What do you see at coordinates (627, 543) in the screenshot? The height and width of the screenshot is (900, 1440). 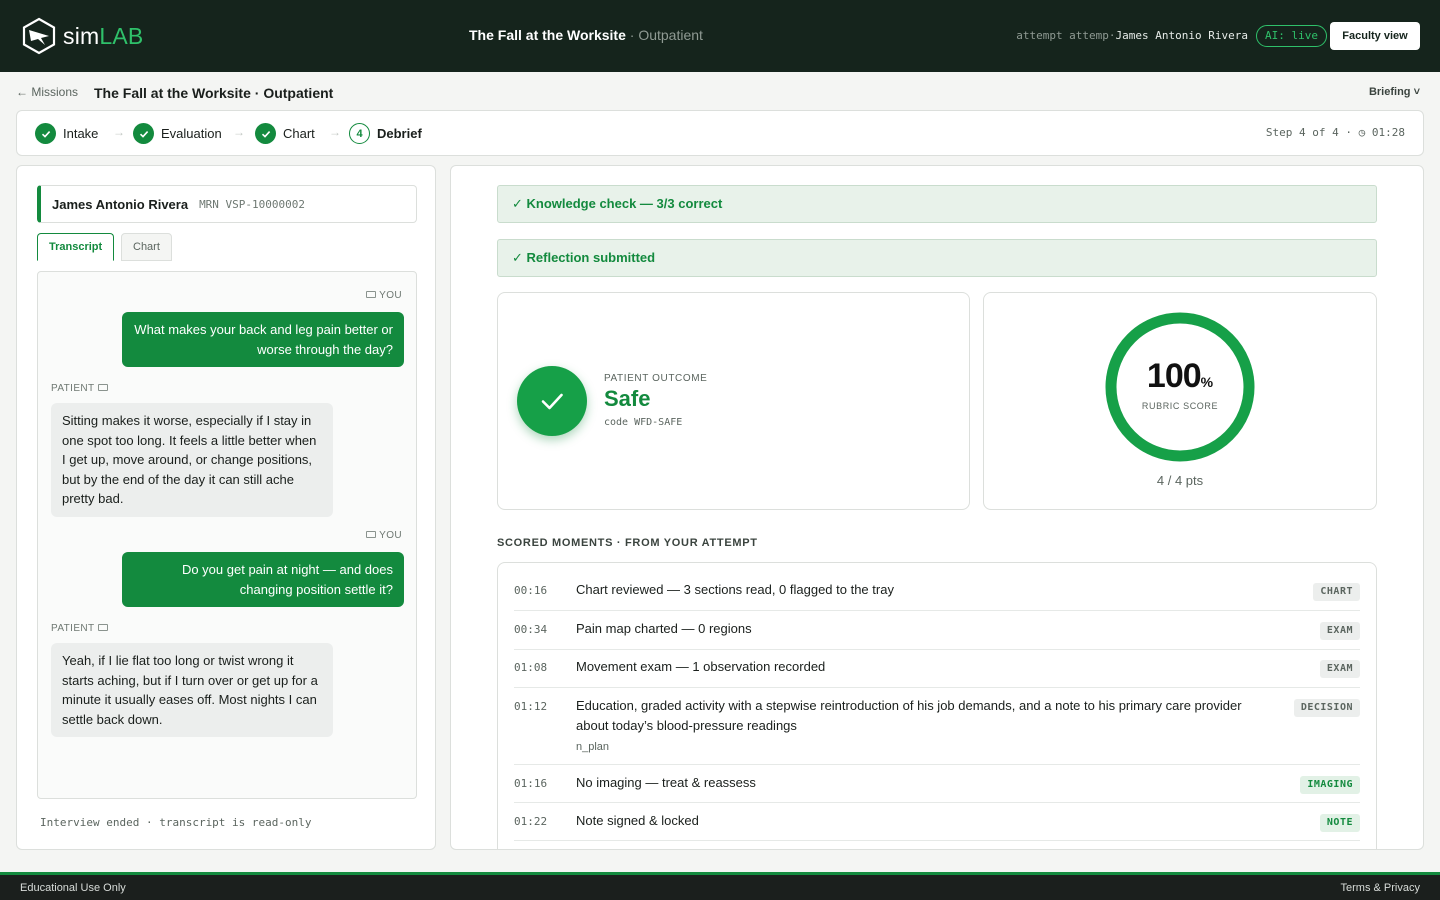 I see `scored-moments-heading: SCORED MOMENTS · FROM YOUR ATTEMPT` at bounding box center [627, 543].